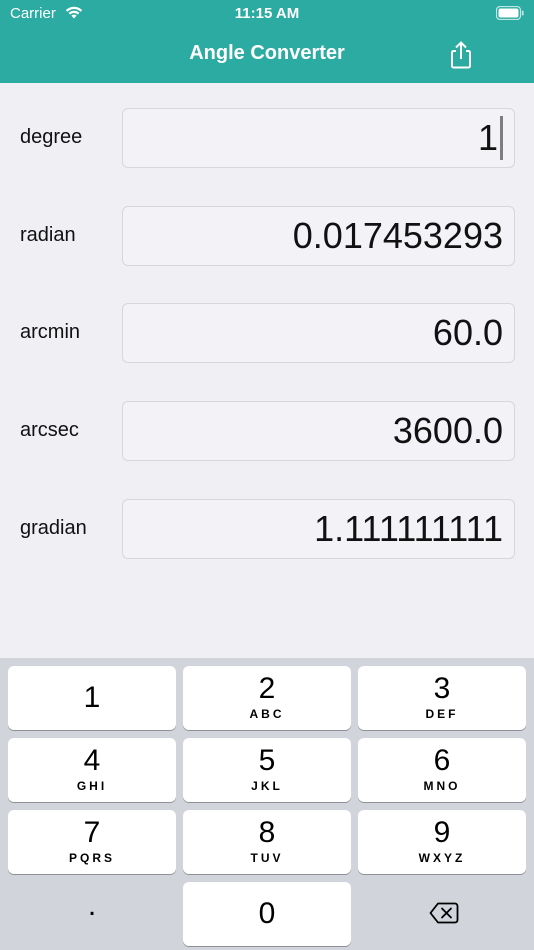  What do you see at coordinates (318, 333) in the screenshot?
I see `arcmin-field: 60.0` at bounding box center [318, 333].